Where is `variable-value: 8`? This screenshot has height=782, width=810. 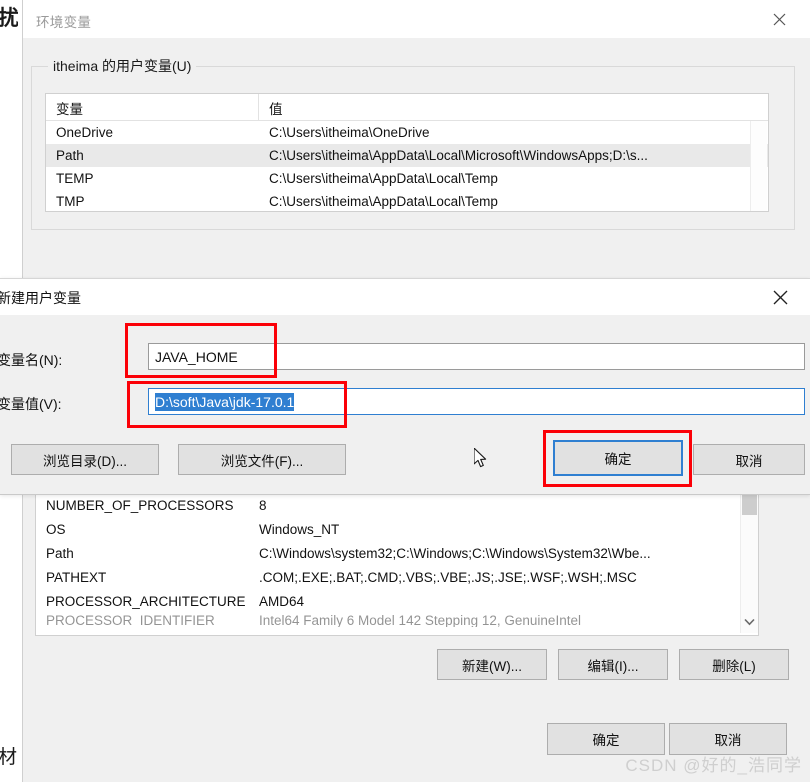 variable-value: 8 is located at coordinates (263, 505).